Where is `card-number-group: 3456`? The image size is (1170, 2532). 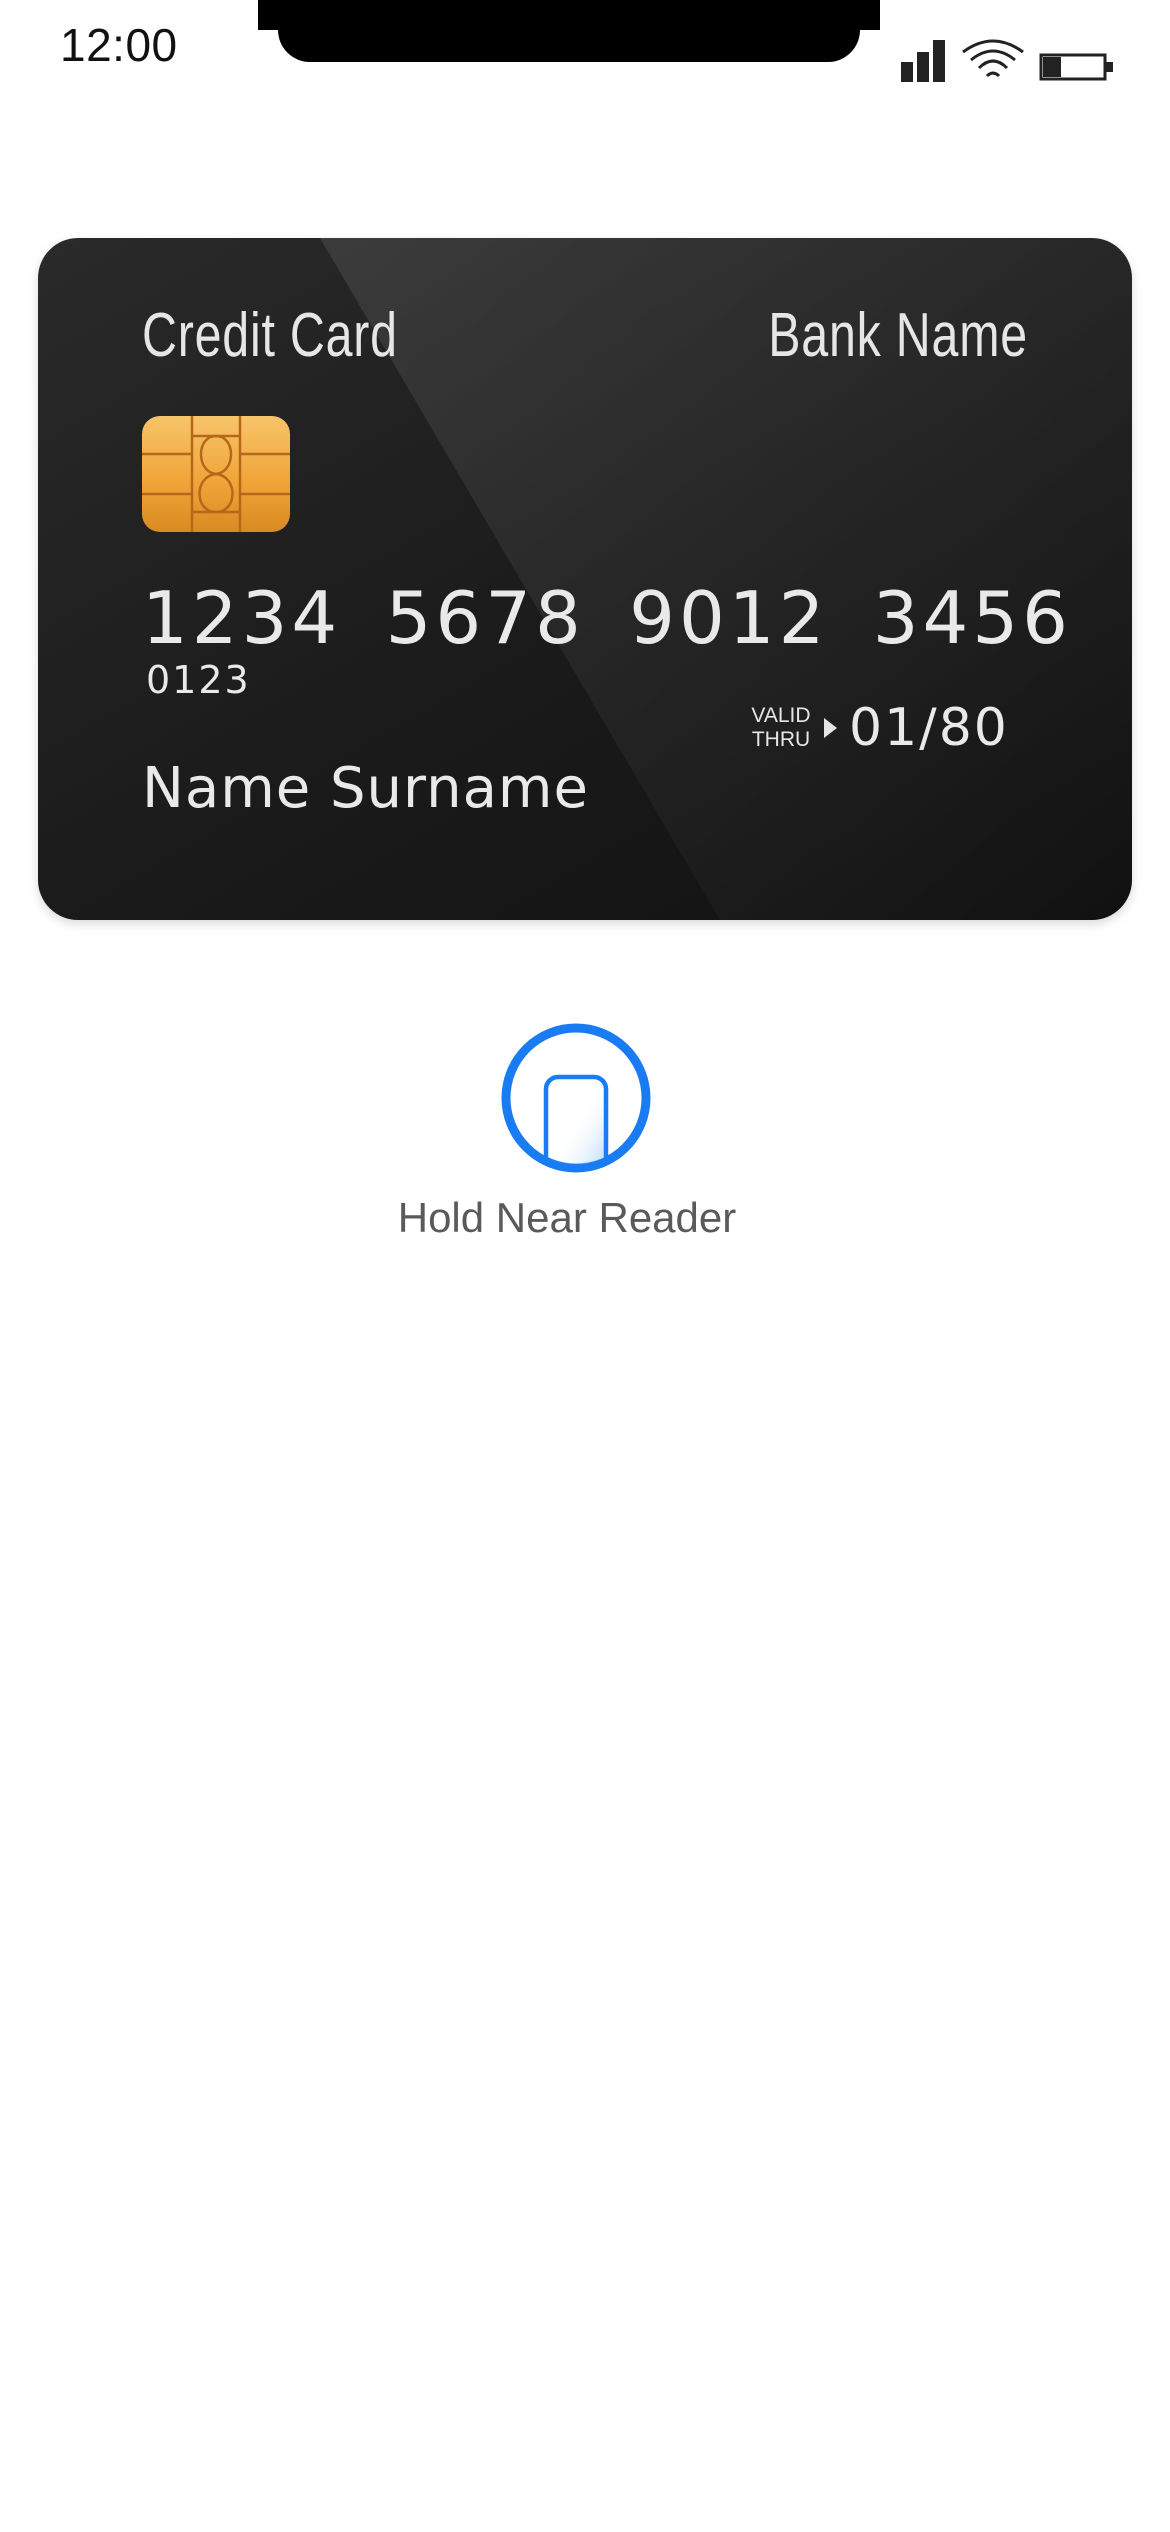 card-number-group: 3456 is located at coordinates (972, 618).